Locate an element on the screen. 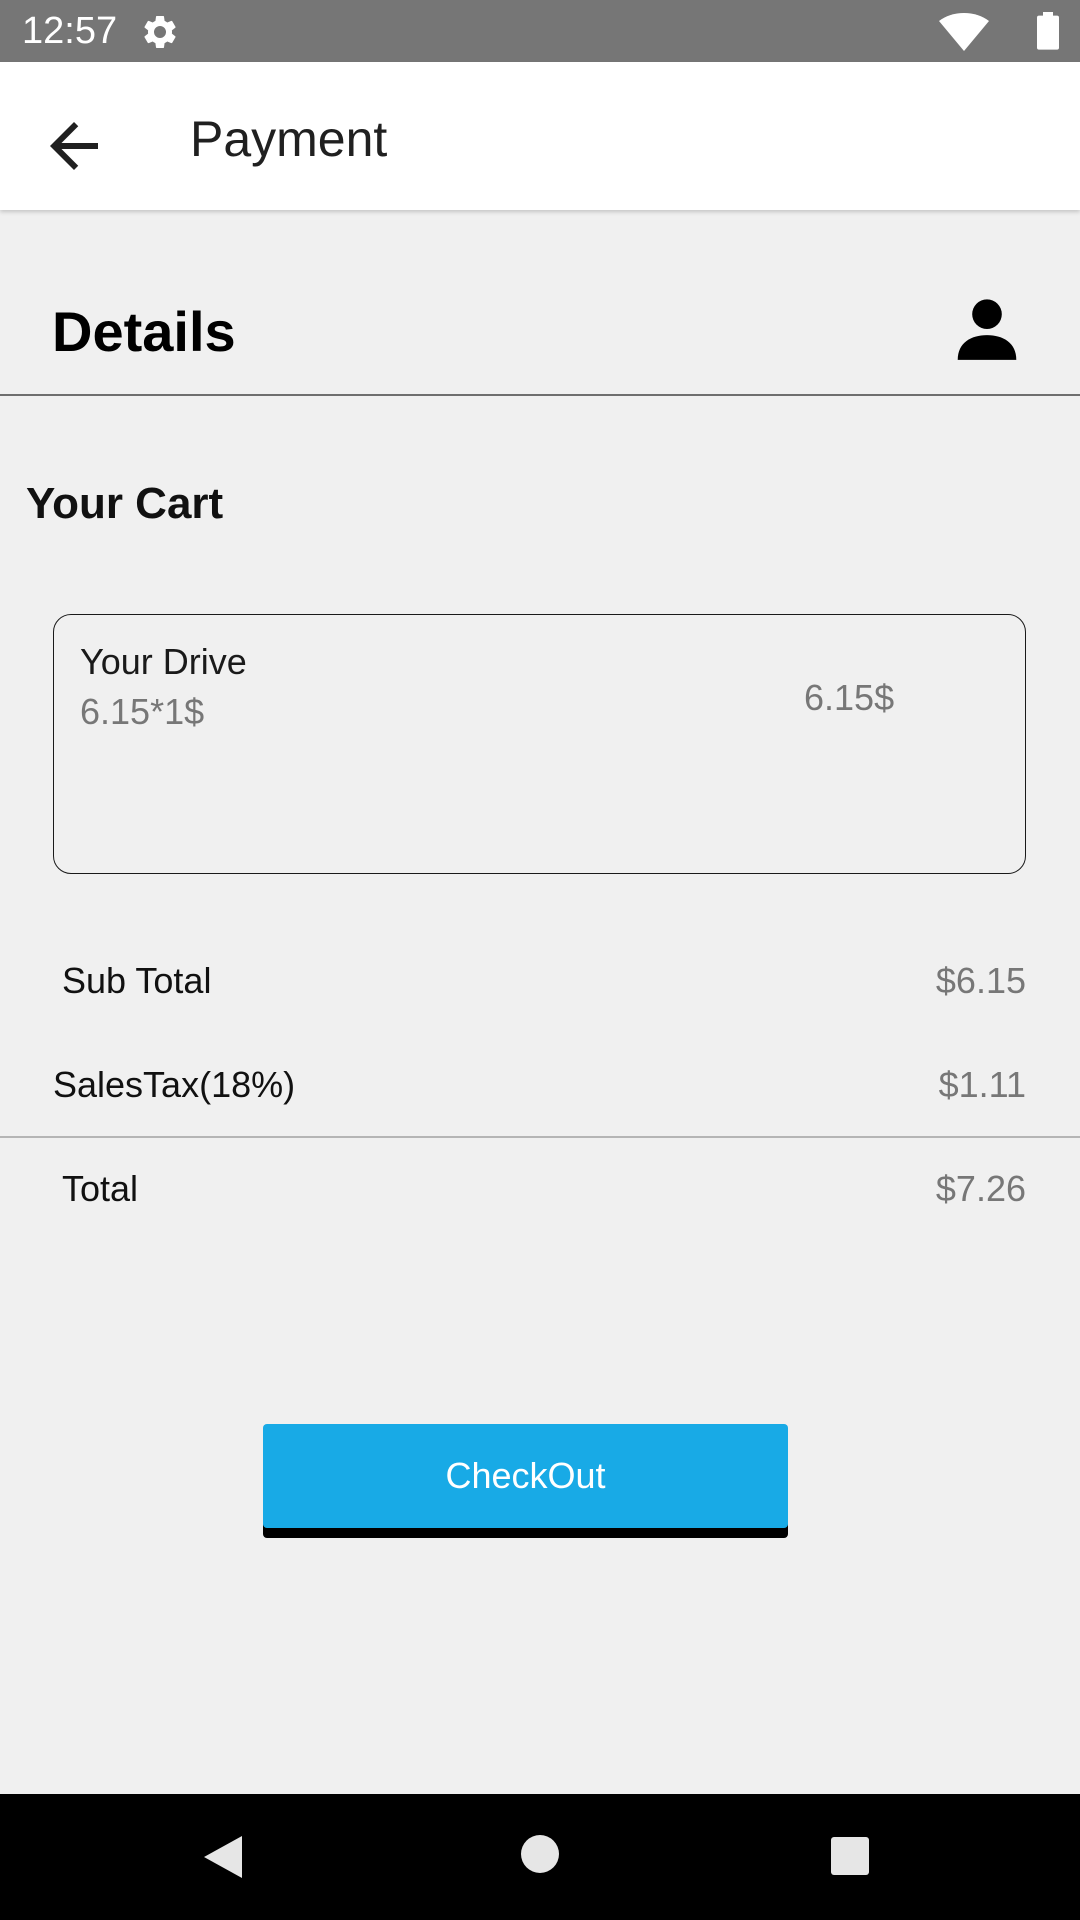 The width and height of the screenshot is (1080, 1920). arrow-back-icon is located at coordinates (74, 146).